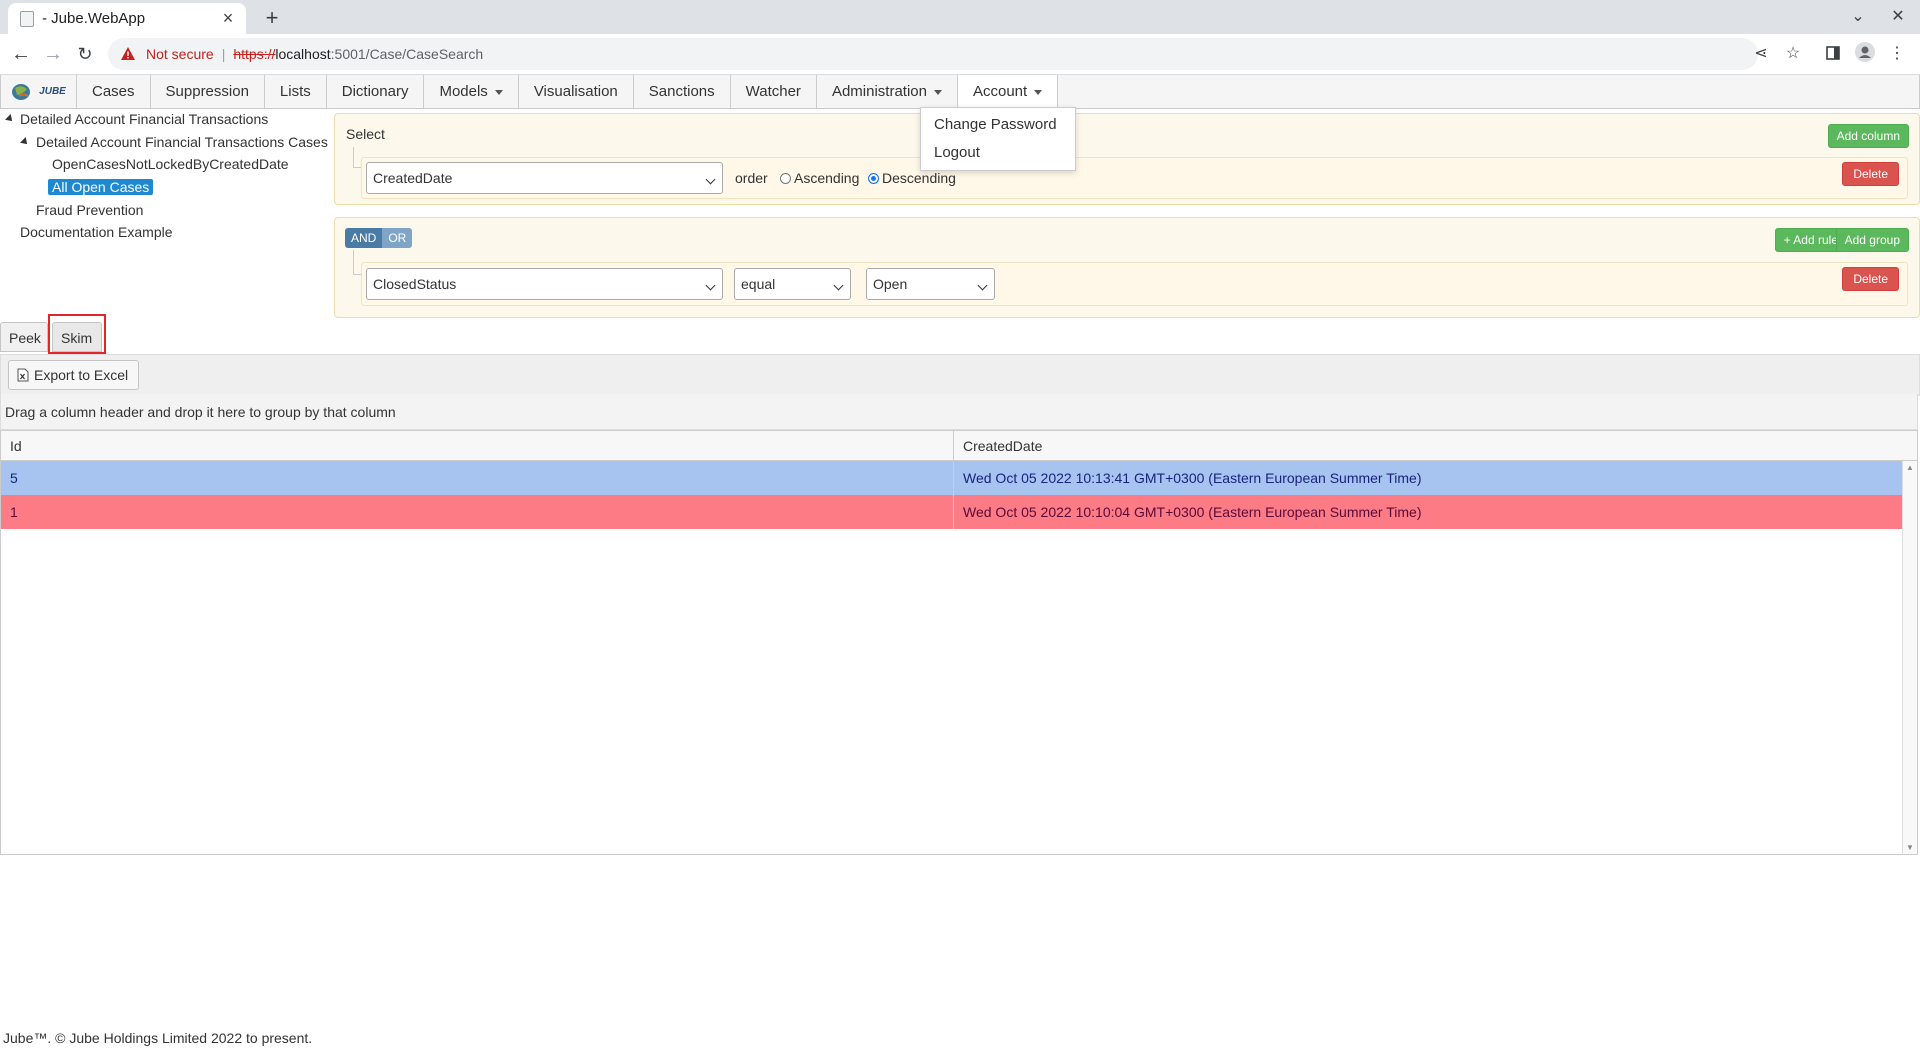  Describe the element at coordinates (52, 91) in the screenshot. I see `logo-text: JUBE` at that location.